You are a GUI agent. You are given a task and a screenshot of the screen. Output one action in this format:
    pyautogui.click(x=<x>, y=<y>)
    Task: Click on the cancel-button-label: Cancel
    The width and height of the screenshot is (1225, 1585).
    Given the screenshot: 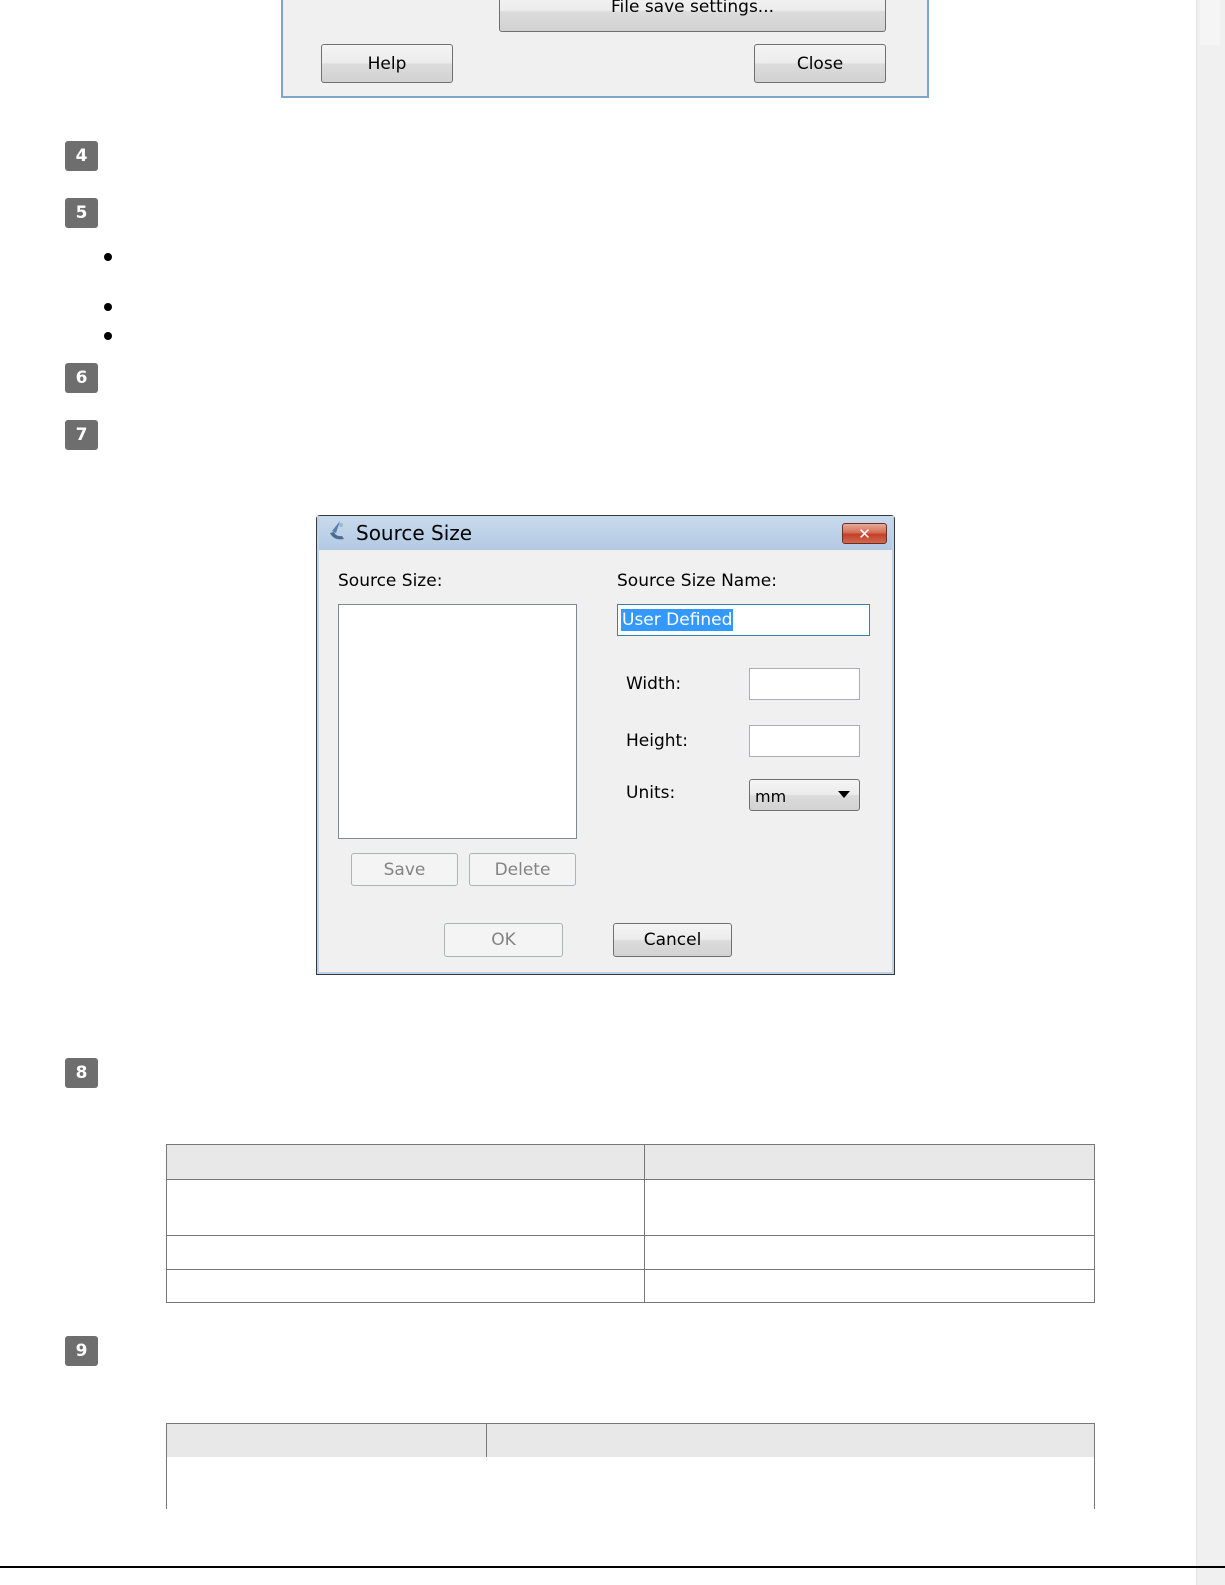 What is the action you would take?
    pyautogui.click(x=672, y=940)
    